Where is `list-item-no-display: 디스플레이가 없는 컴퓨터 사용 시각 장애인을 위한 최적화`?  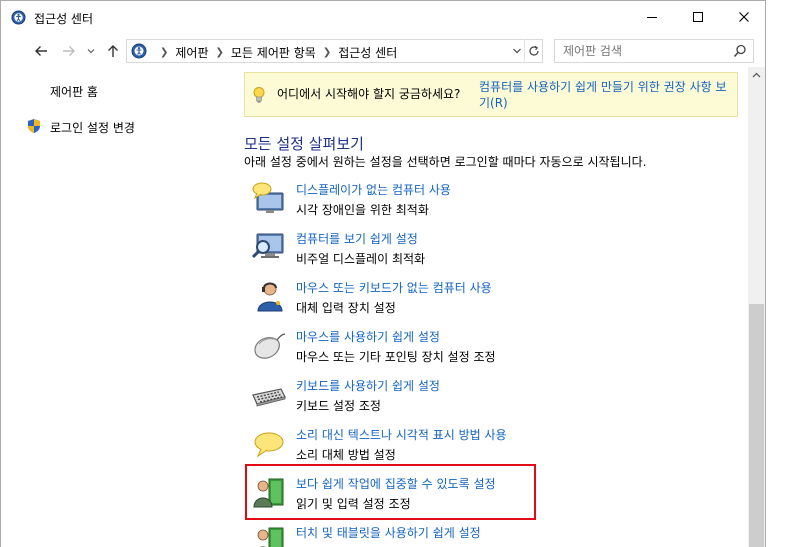
list-item-no-display: 디스플레이가 없는 컴퓨터 사용 시각 장애인을 위한 최적화 is located at coordinates (396, 203).